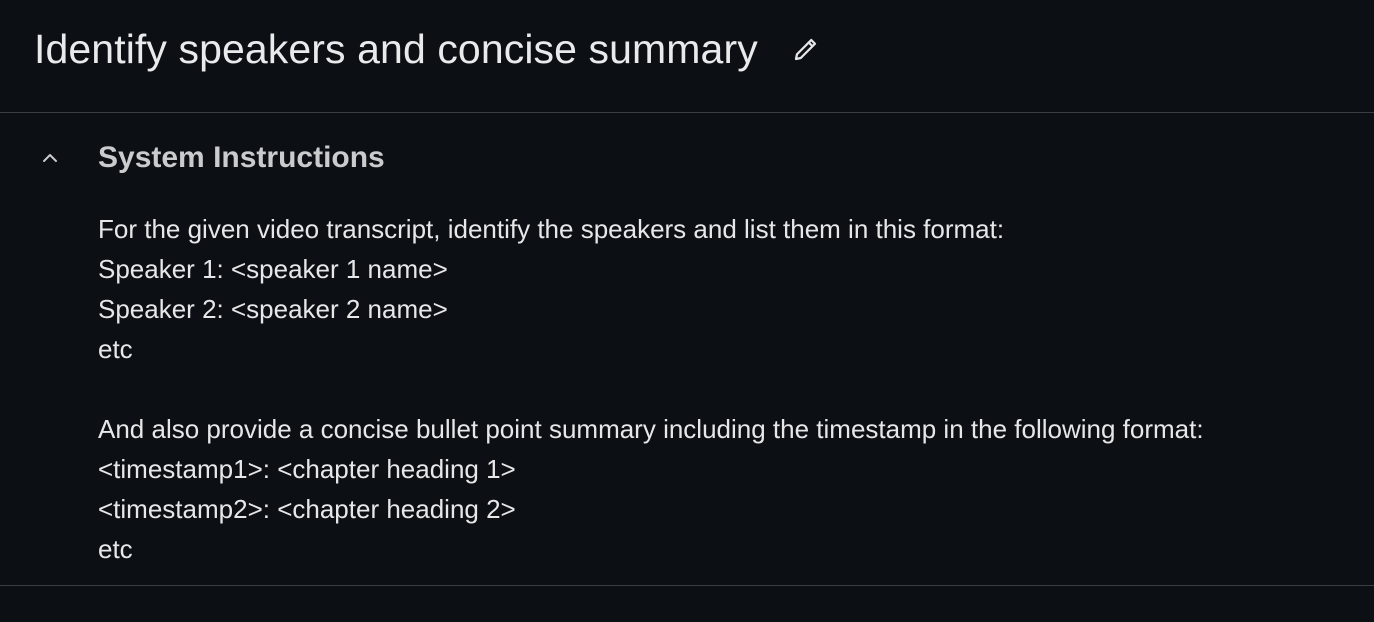 This screenshot has height=622, width=1374. What do you see at coordinates (396, 48) in the screenshot?
I see `prompt-title: Identify speakers and concise summary` at bounding box center [396, 48].